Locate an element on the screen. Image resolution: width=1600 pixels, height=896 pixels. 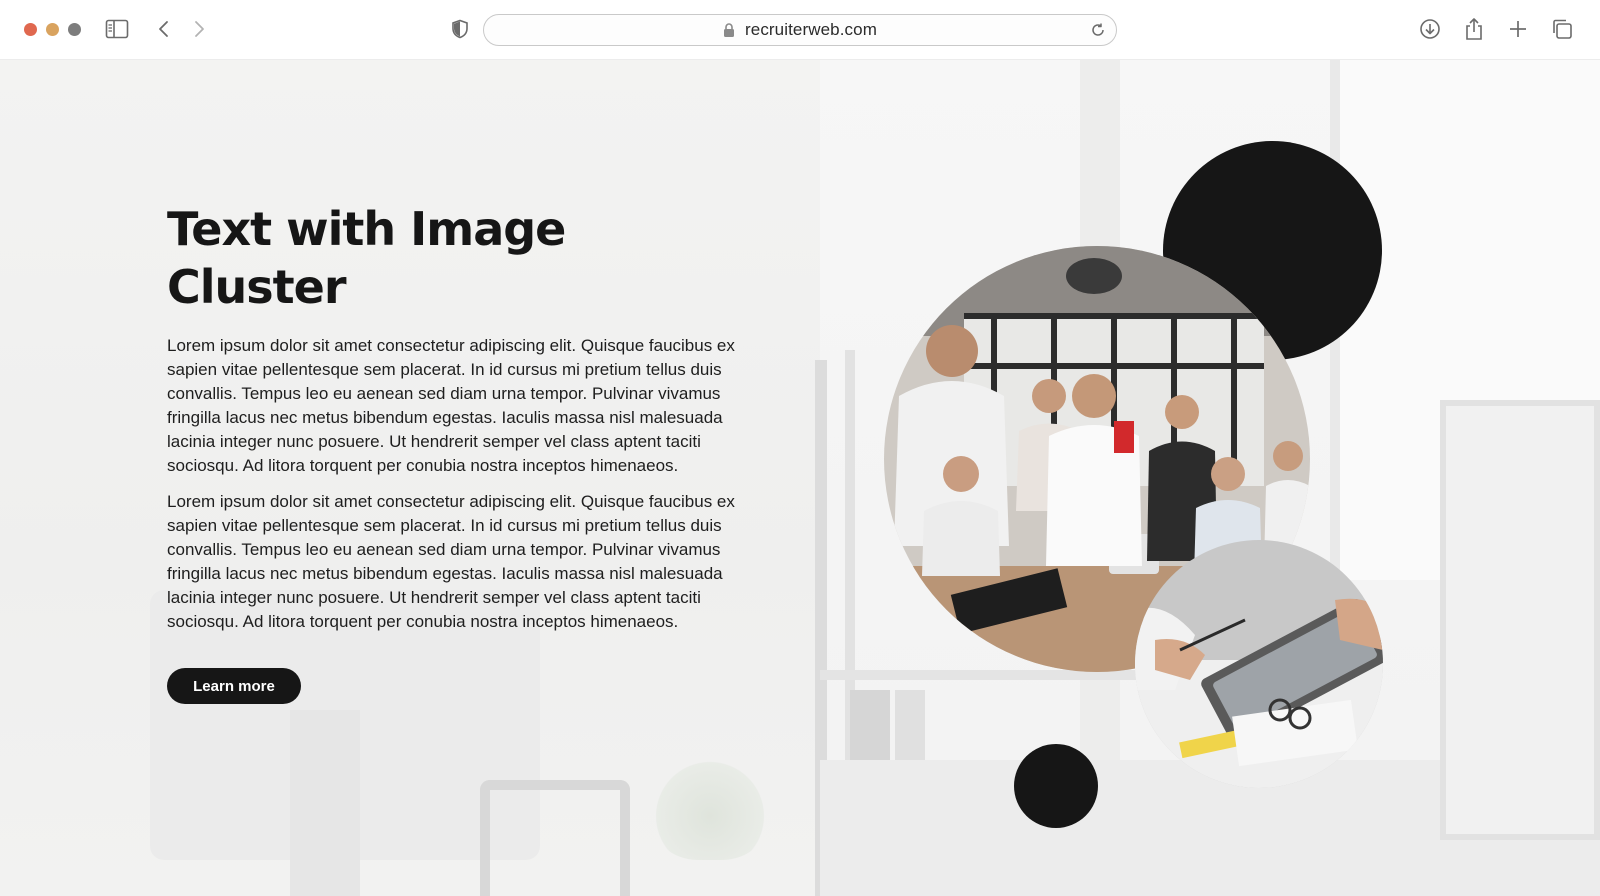
chevron-right-icon is located at coordinates (199, 29).